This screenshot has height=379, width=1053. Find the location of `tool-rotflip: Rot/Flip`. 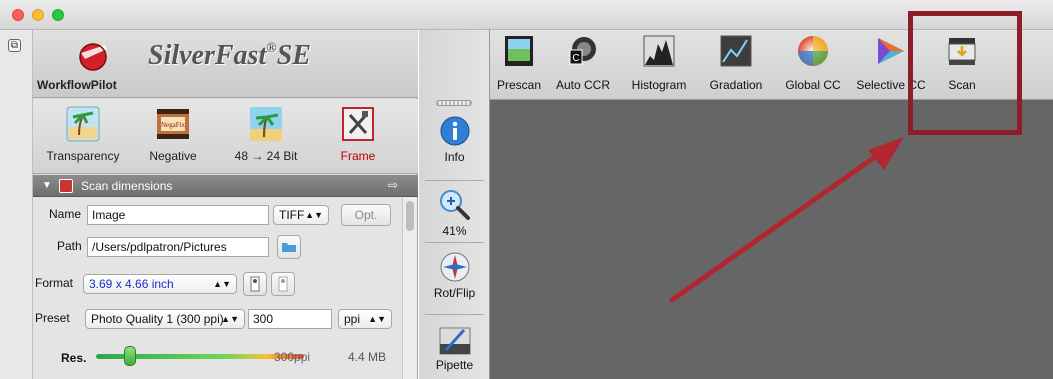

tool-rotflip: Rot/Flip is located at coordinates (454, 275).